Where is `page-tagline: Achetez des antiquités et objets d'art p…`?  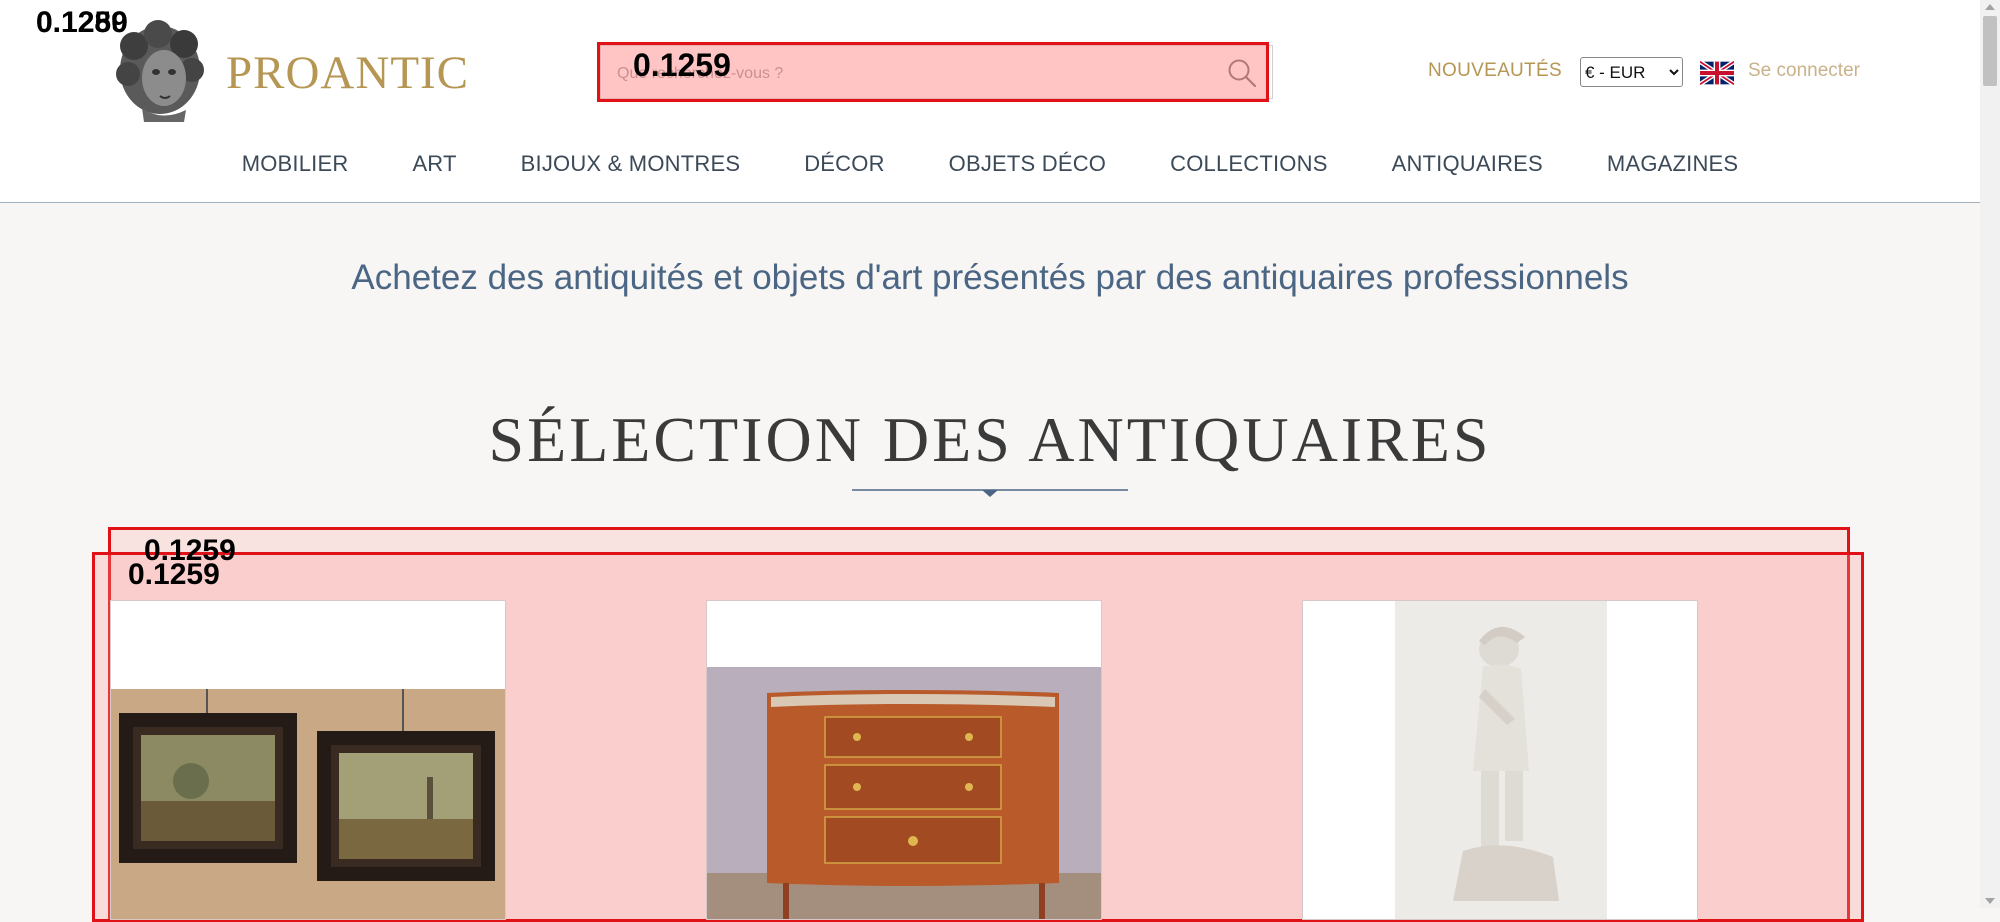 page-tagline: Achetez des antiquités et objets d'art p… is located at coordinates (990, 277).